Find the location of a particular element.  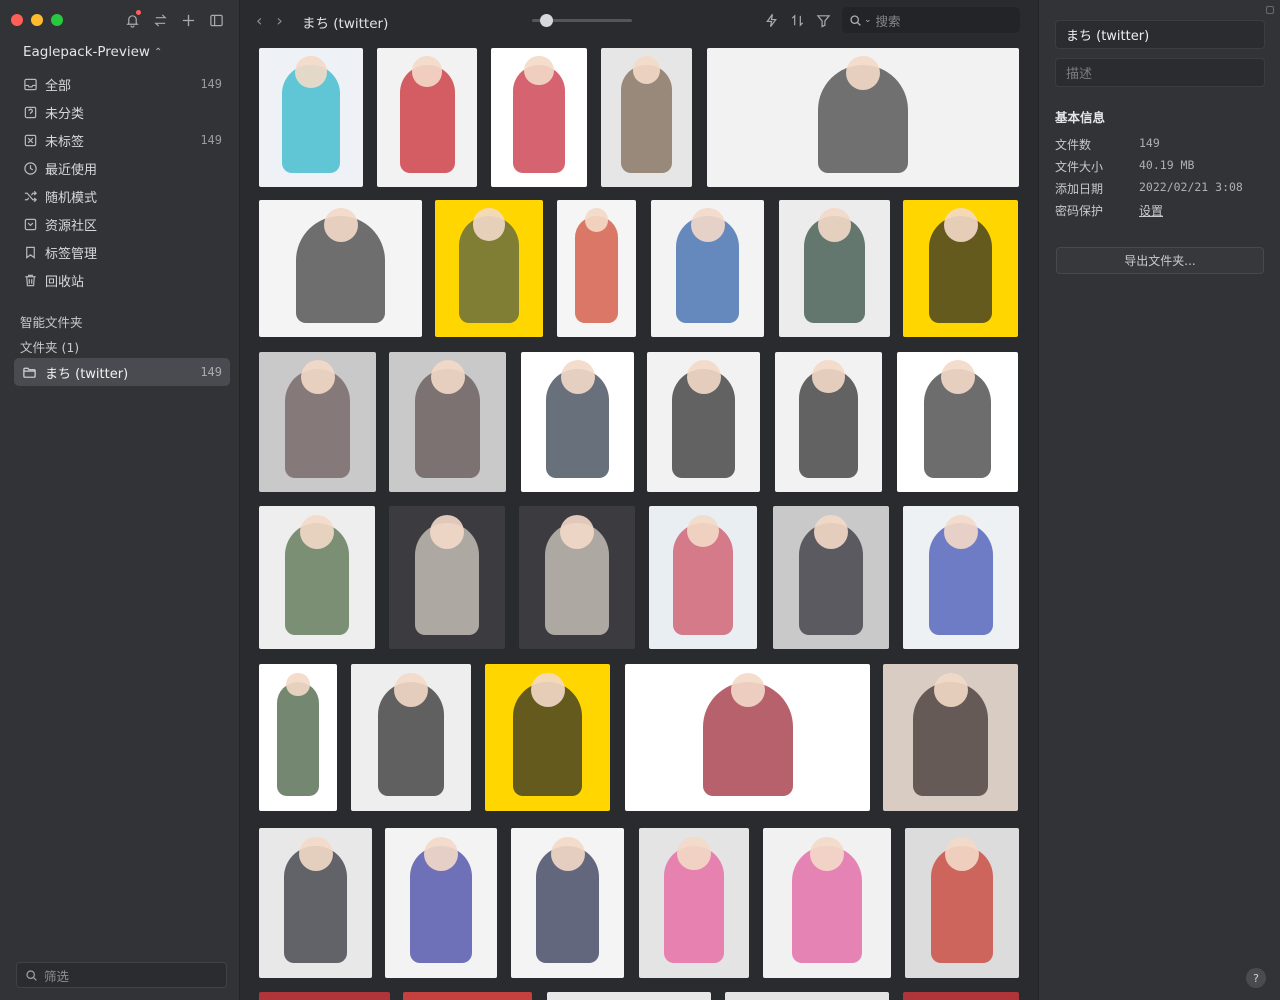

sidebar-item-untagged: 未标签 149 is located at coordinates (122, 140).